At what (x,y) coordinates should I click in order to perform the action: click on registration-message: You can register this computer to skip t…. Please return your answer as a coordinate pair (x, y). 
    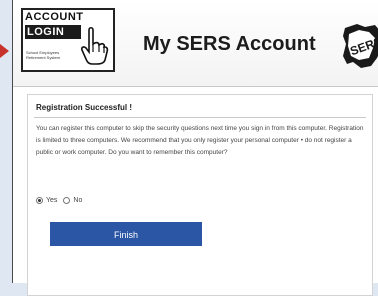
    Looking at the image, I should click on (200, 140).